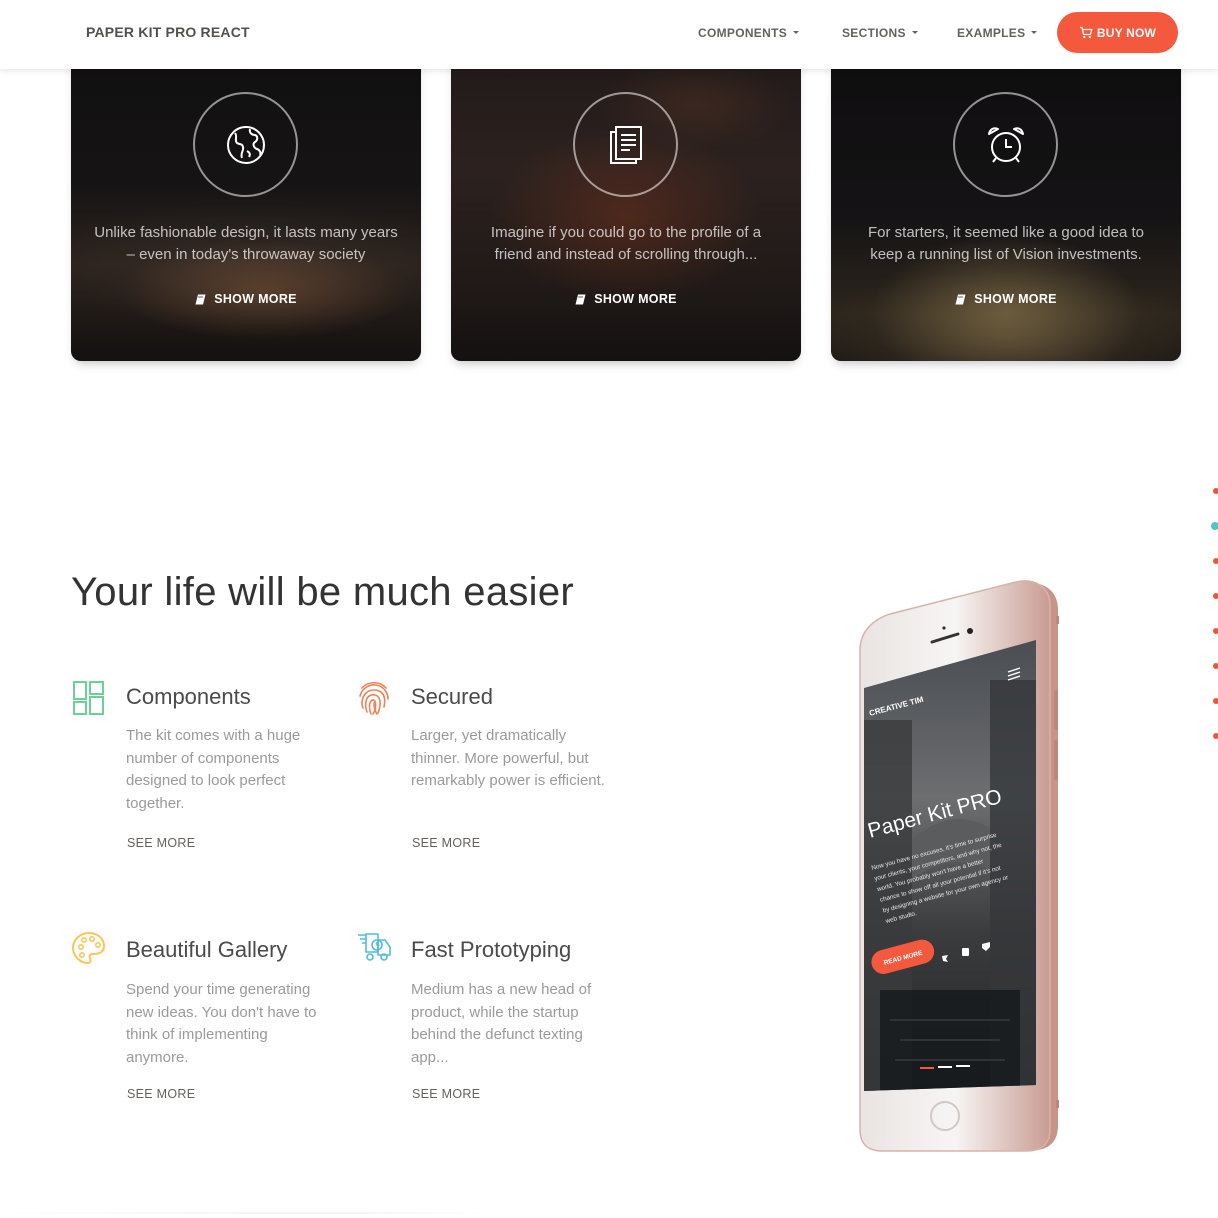  Describe the element at coordinates (1086, 32) in the screenshot. I see `cart-icon` at that location.